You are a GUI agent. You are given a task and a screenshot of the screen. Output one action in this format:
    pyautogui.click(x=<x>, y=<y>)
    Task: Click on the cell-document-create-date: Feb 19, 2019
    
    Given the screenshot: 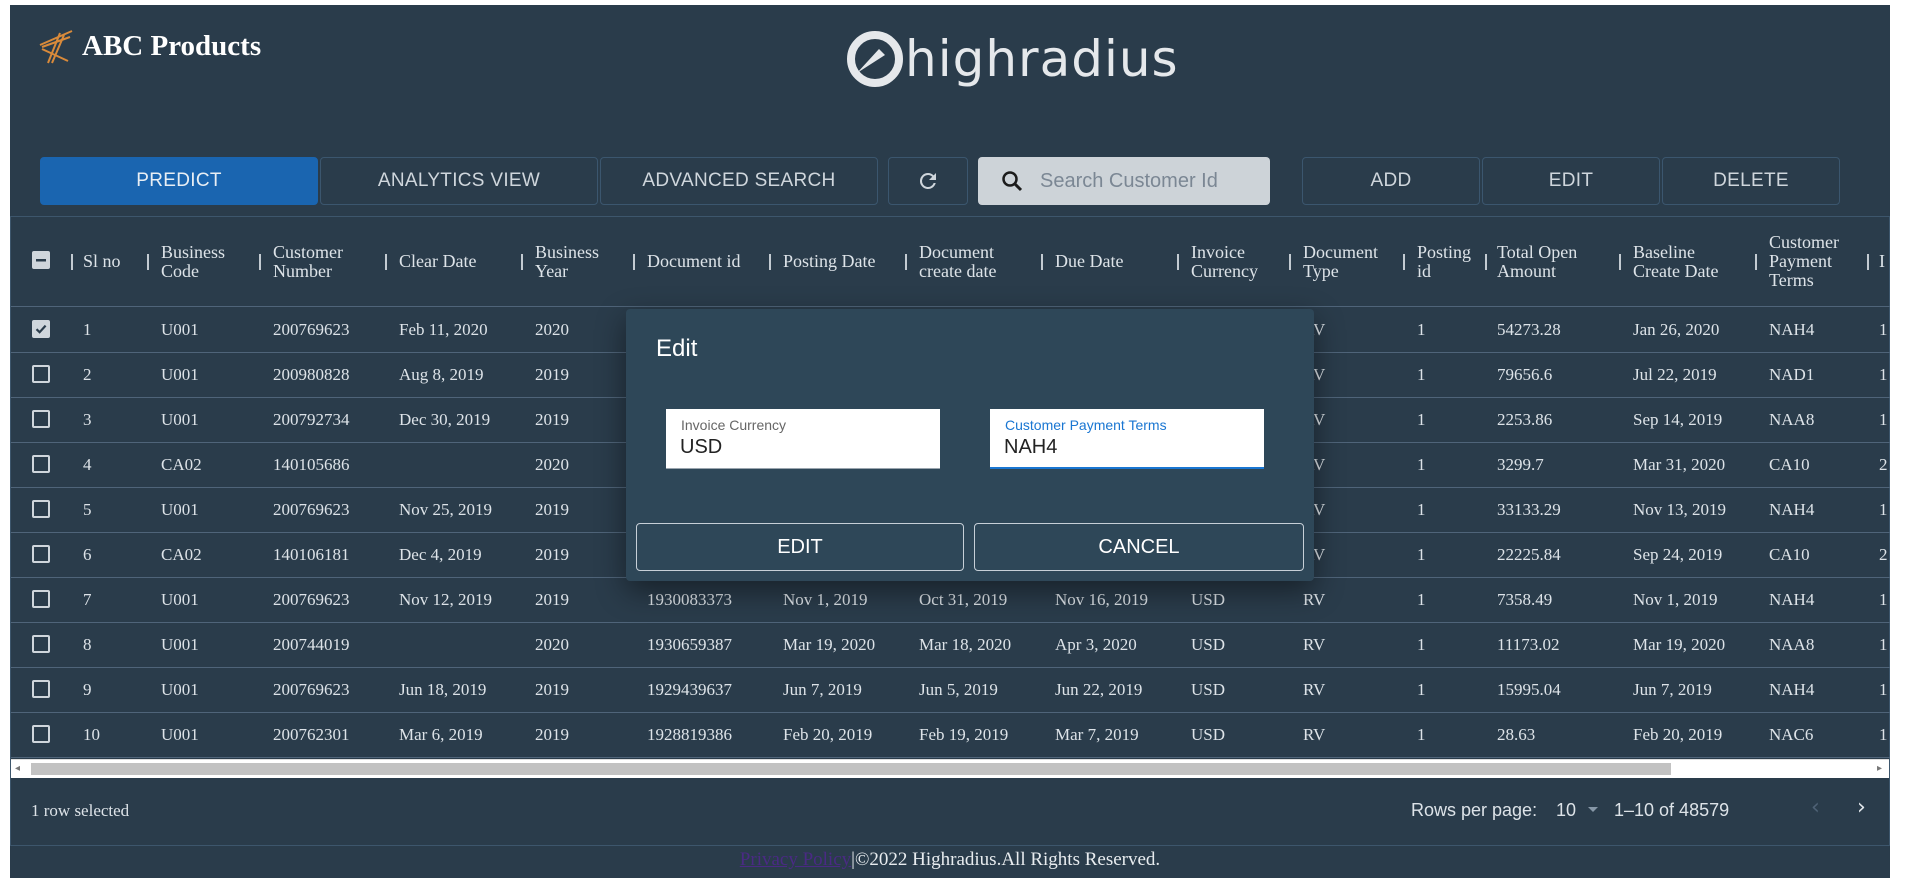 What is the action you would take?
    pyautogui.click(x=964, y=734)
    